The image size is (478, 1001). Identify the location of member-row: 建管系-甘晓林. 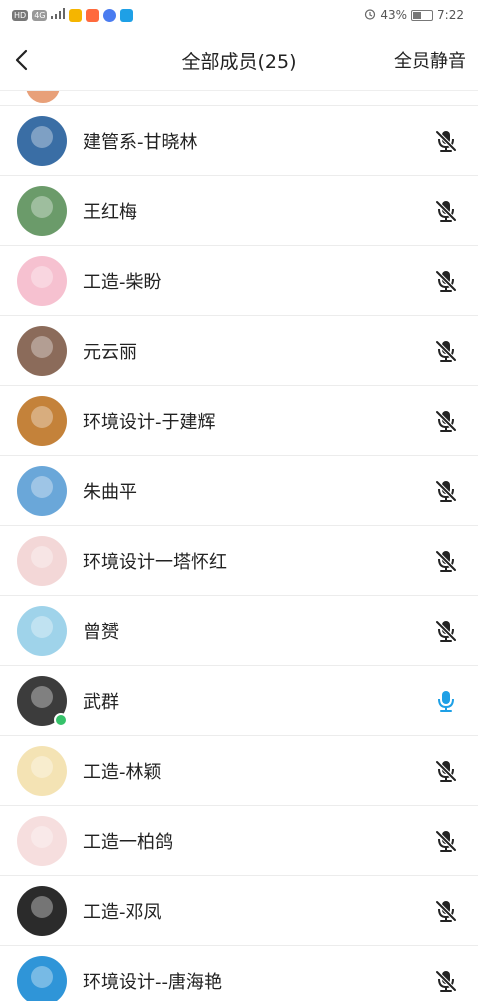
(239, 141).